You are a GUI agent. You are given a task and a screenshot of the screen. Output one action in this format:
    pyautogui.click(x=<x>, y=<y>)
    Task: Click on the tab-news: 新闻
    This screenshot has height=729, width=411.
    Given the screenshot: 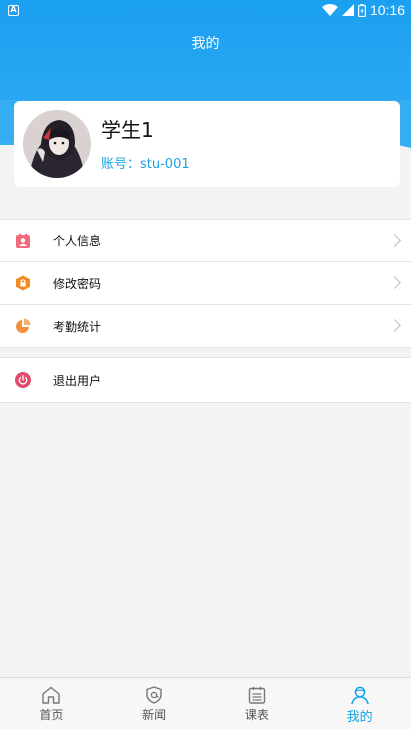 What is the action you would take?
    pyautogui.click(x=154, y=703)
    